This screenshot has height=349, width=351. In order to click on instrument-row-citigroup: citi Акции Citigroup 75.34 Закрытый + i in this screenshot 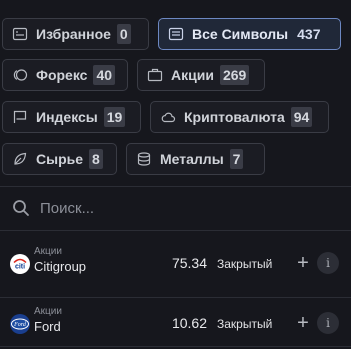, I will do `click(175, 264)`.